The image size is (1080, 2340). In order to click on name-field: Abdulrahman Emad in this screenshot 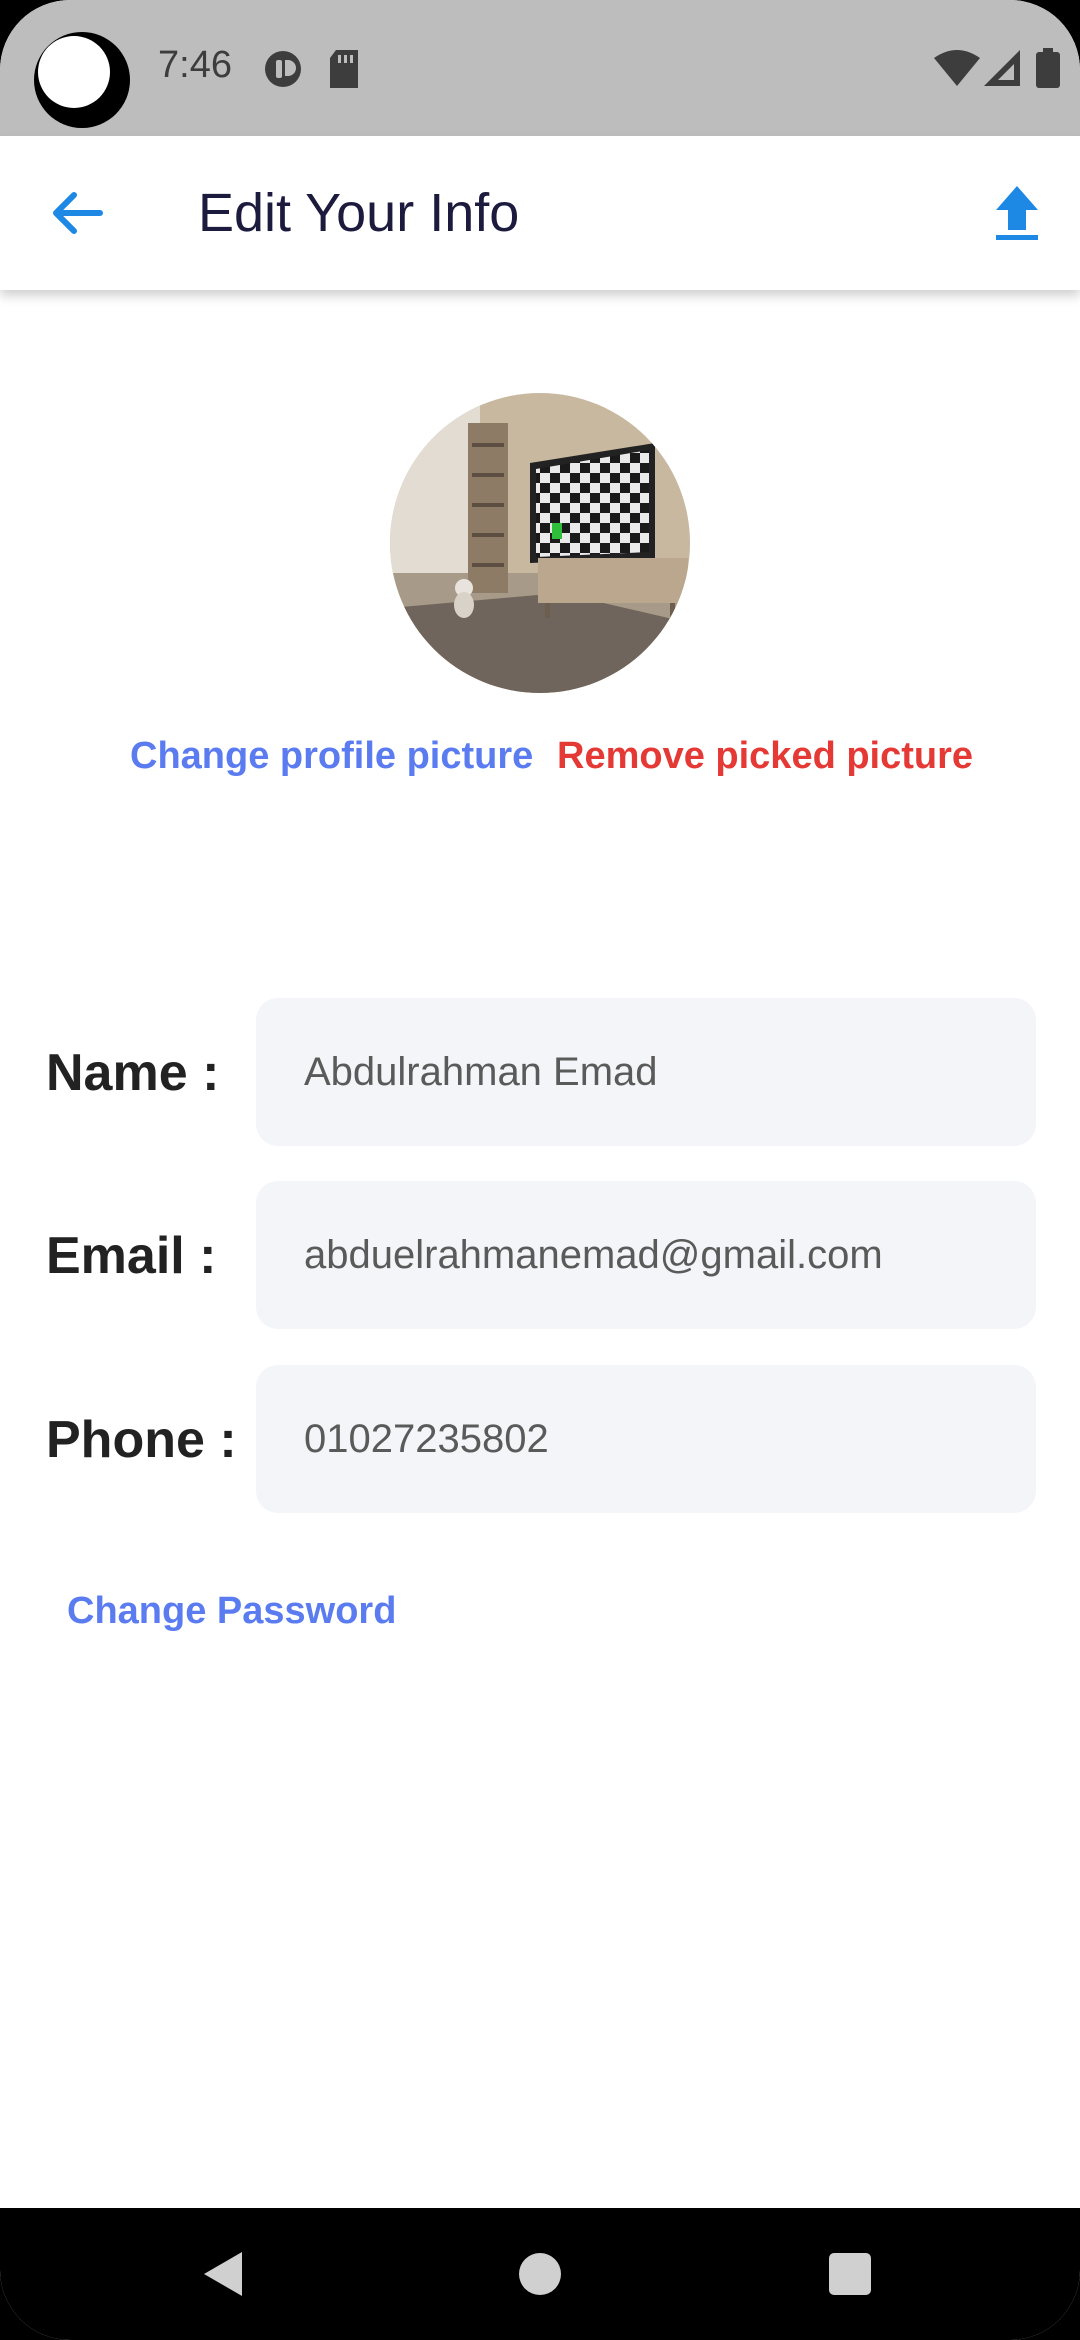, I will do `click(646, 1072)`.